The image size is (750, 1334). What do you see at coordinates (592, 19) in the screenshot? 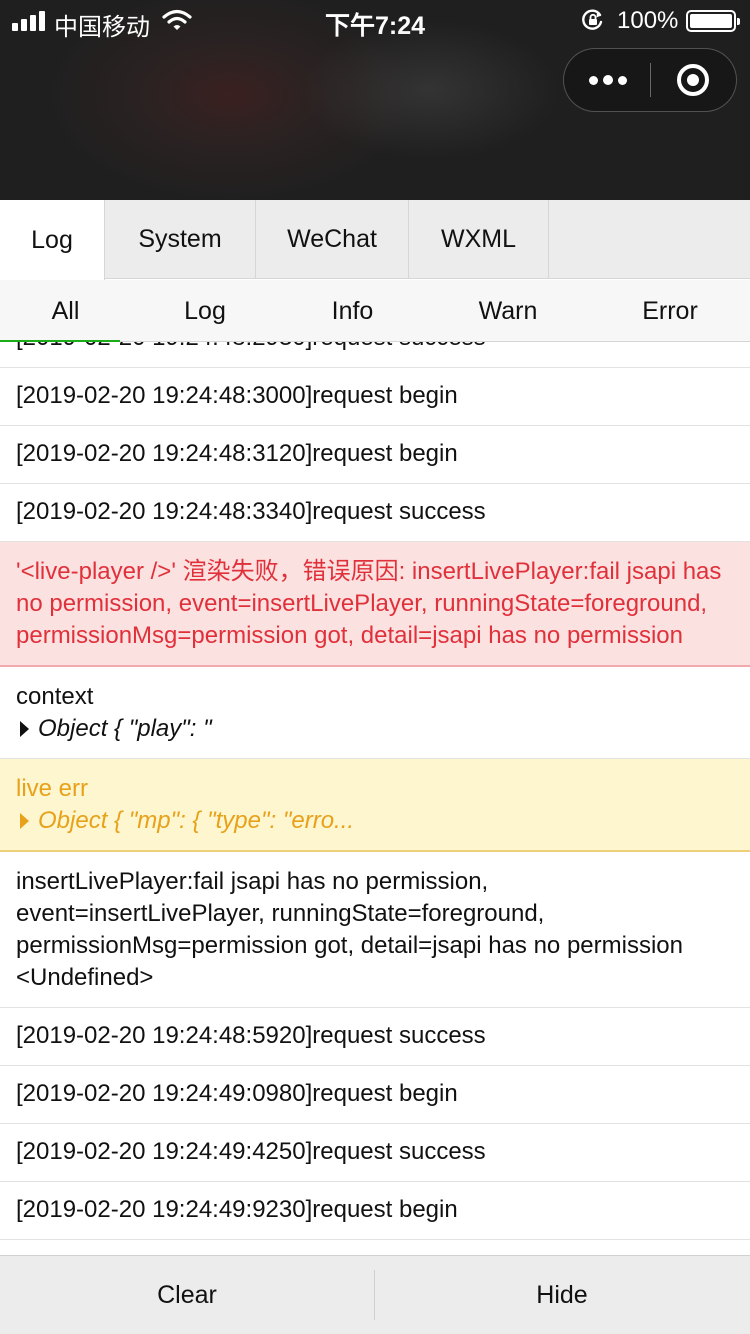
I see `orientation-lock-icon` at bounding box center [592, 19].